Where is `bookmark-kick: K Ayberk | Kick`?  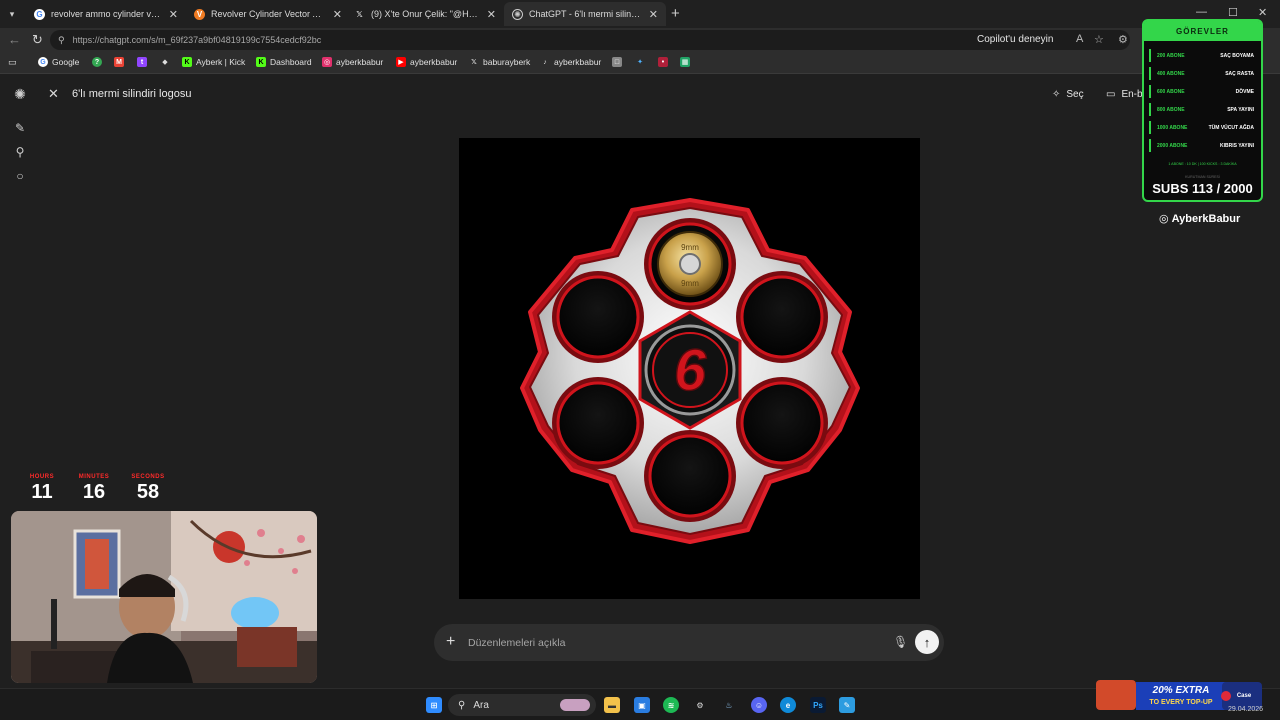 bookmark-kick: K Ayberk | Kick is located at coordinates (213, 62).